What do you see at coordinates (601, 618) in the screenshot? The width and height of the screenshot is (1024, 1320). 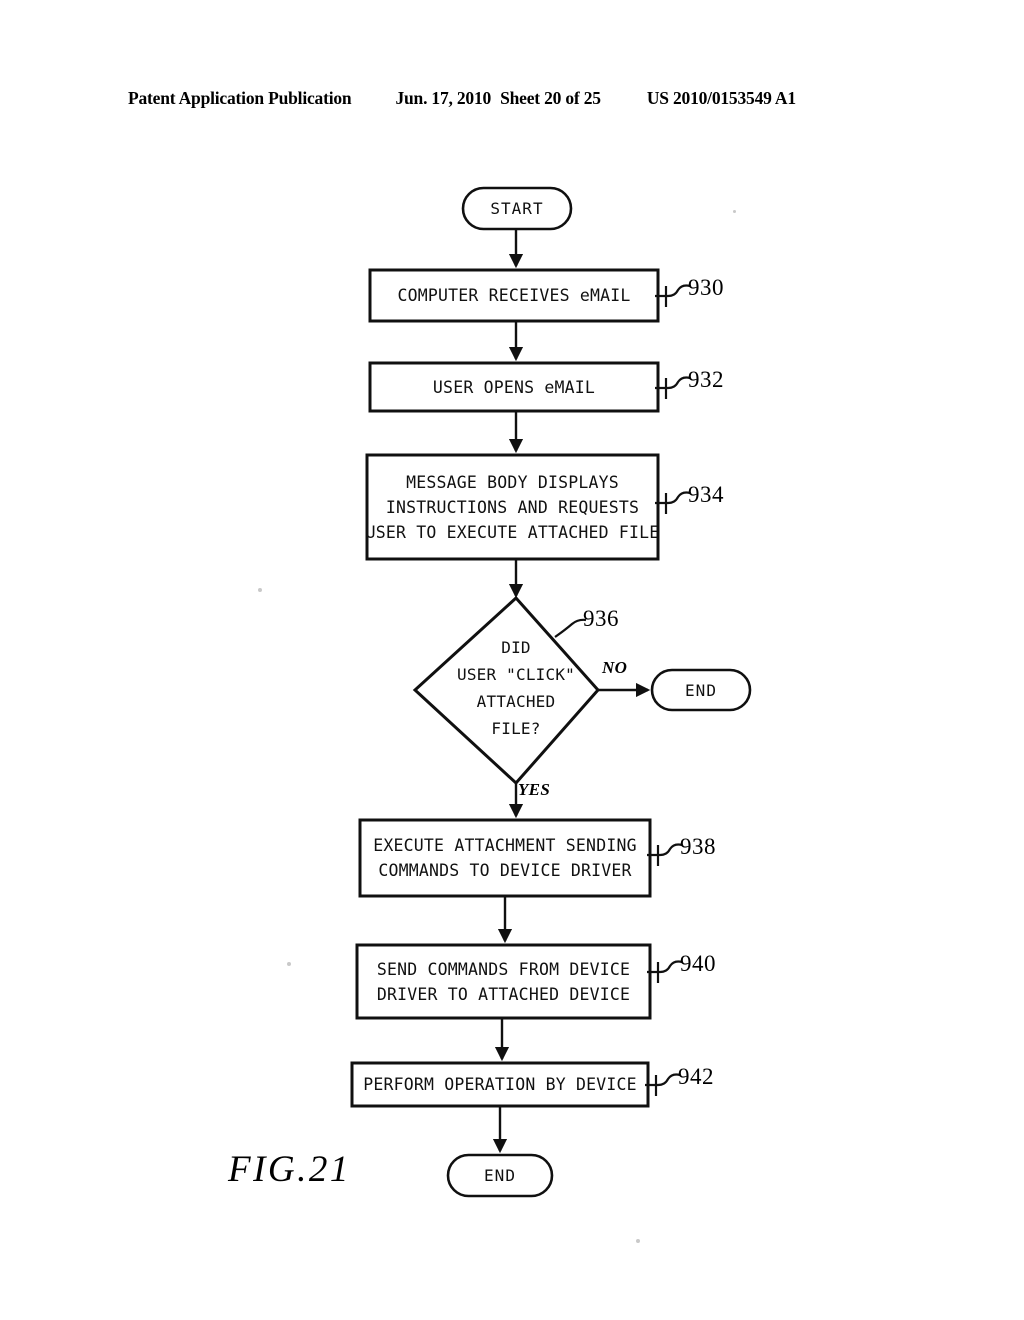 I see `ref-numeral-936: 936` at bounding box center [601, 618].